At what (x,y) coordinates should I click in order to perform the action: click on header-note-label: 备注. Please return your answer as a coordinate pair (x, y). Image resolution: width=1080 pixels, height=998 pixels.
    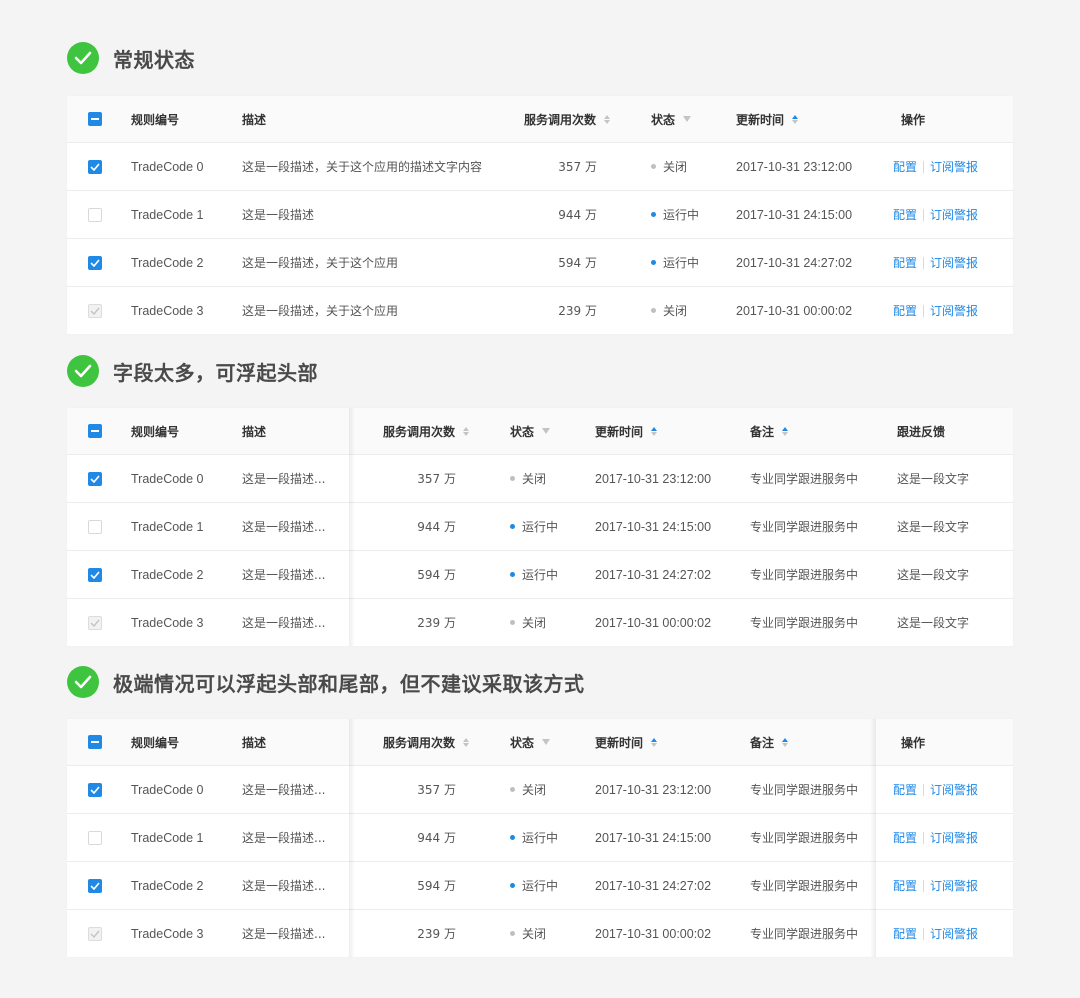
    Looking at the image, I should click on (762, 742).